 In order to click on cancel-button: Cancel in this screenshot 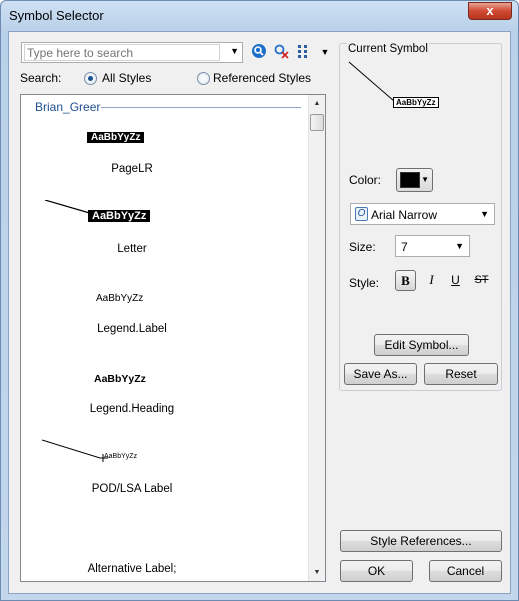, I will do `click(465, 571)`.